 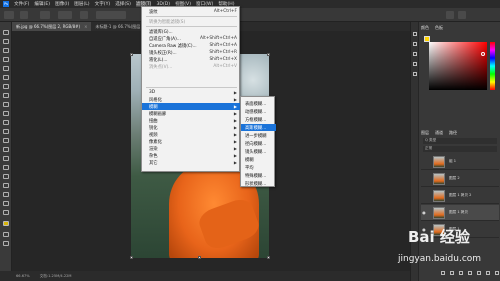 What do you see at coordinates (42, 4) in the screenshot?
I see `menu-edit: 编辑(E)` at bounding box center [42, 4].